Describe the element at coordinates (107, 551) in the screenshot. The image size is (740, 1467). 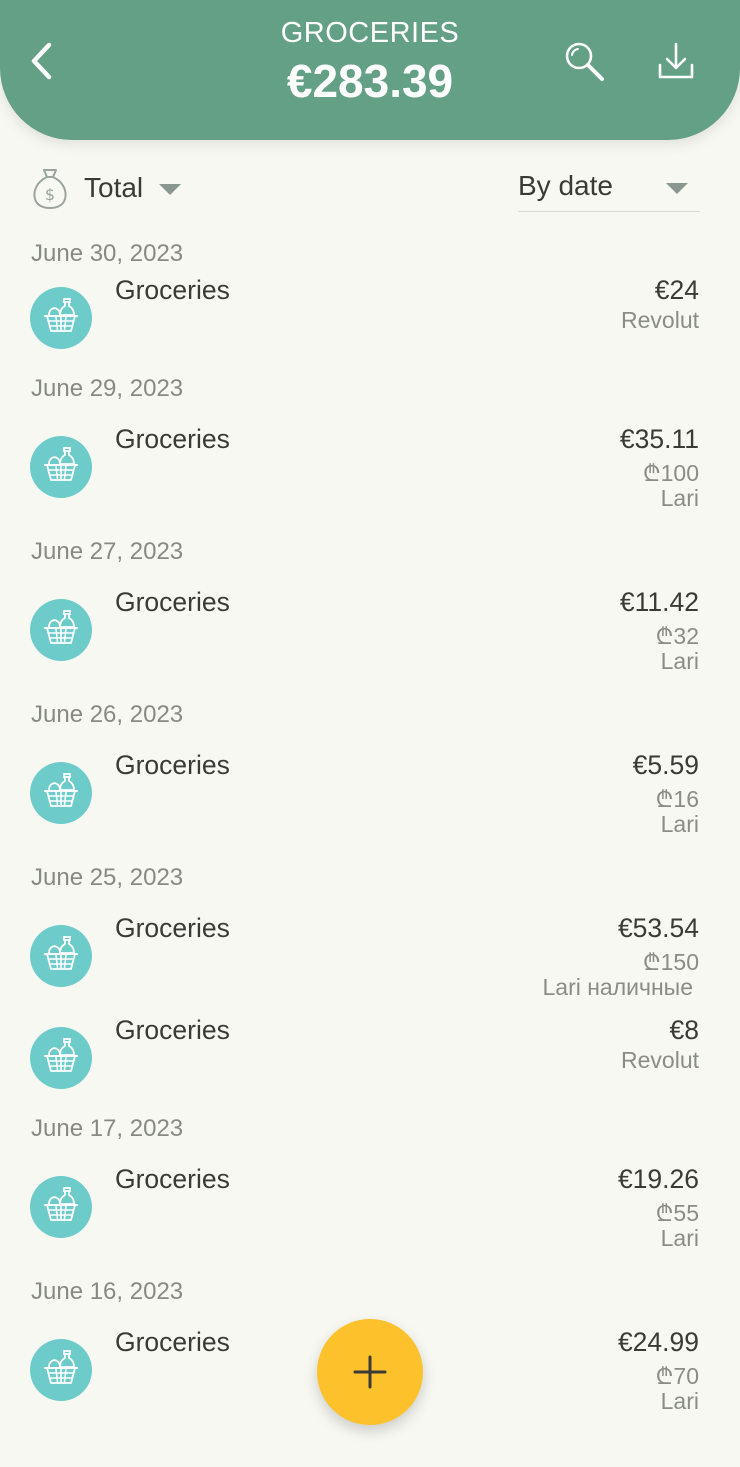
I see `date-header: June 27, 2023` at that location.